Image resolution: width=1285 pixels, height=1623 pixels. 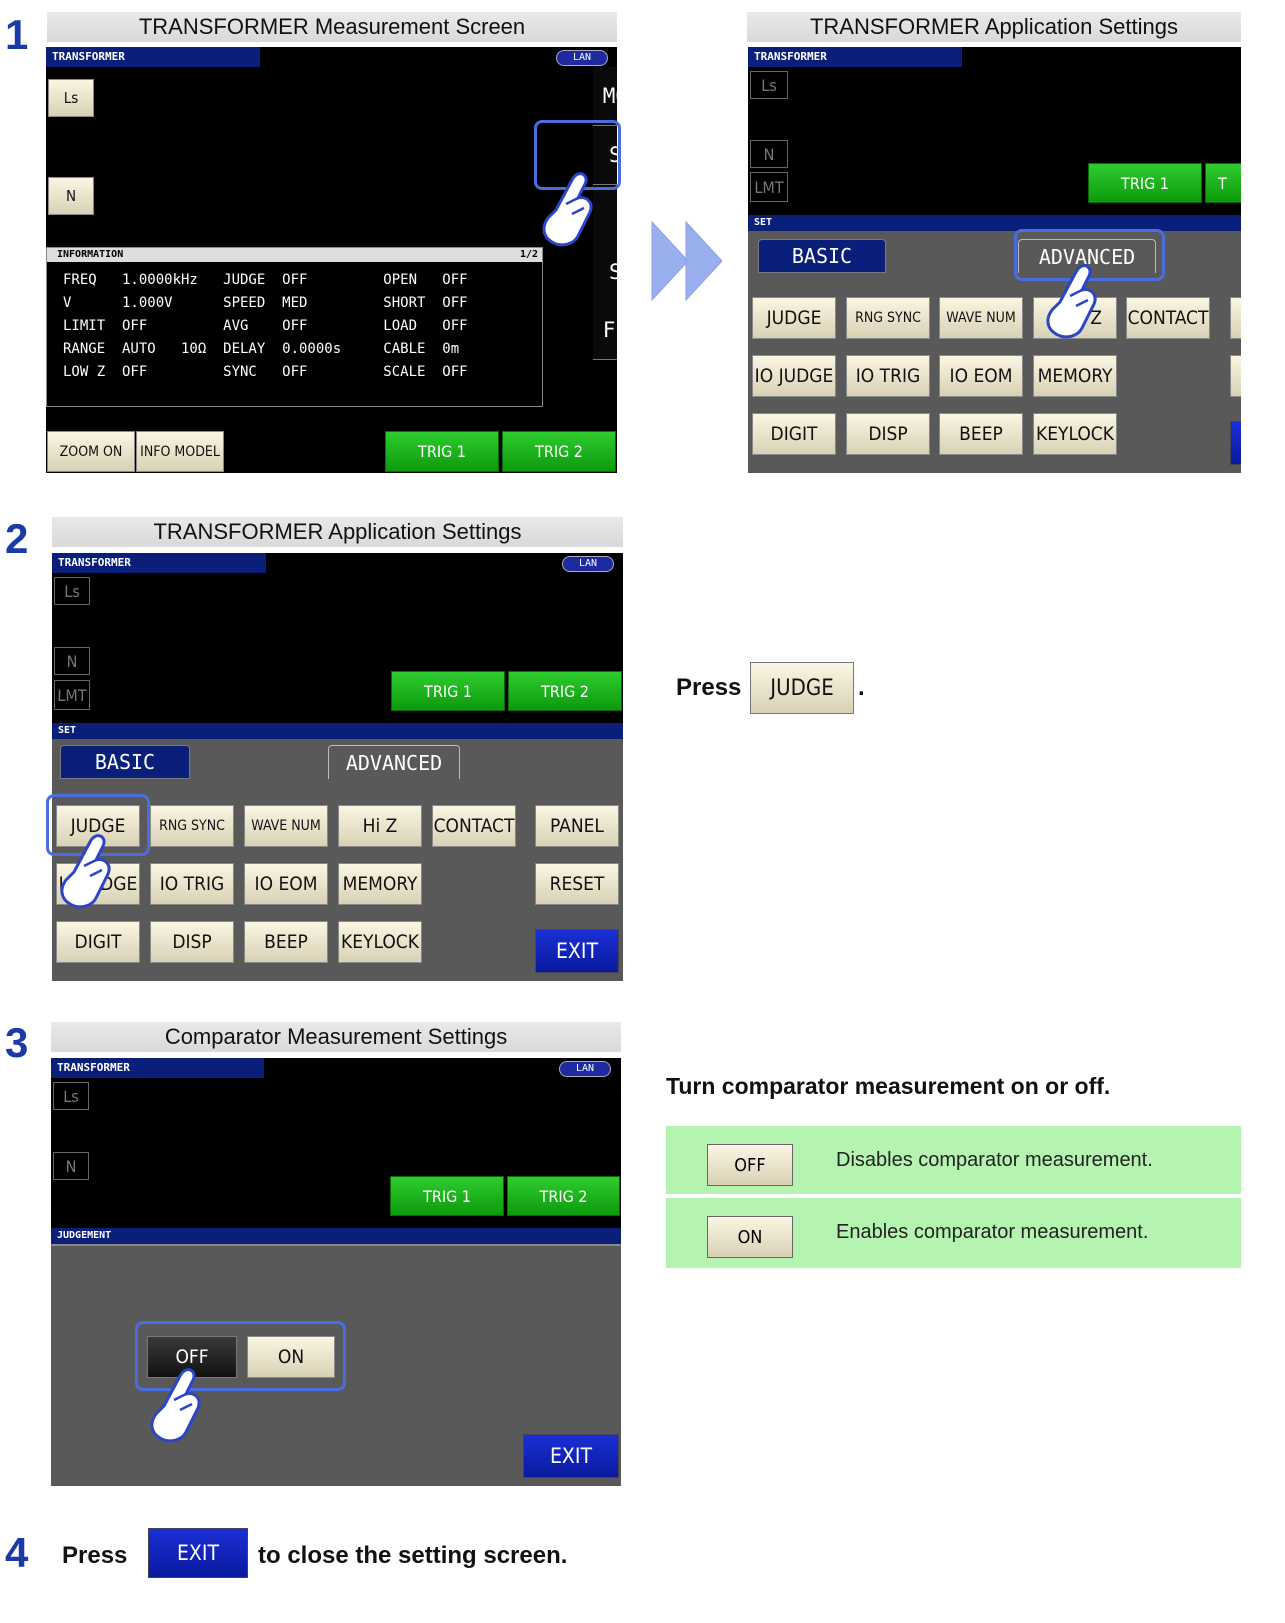 What do you see at coordinates (709, 687) in the screenshot?
I see `press-label: Press` at bounding box center [709, 687].